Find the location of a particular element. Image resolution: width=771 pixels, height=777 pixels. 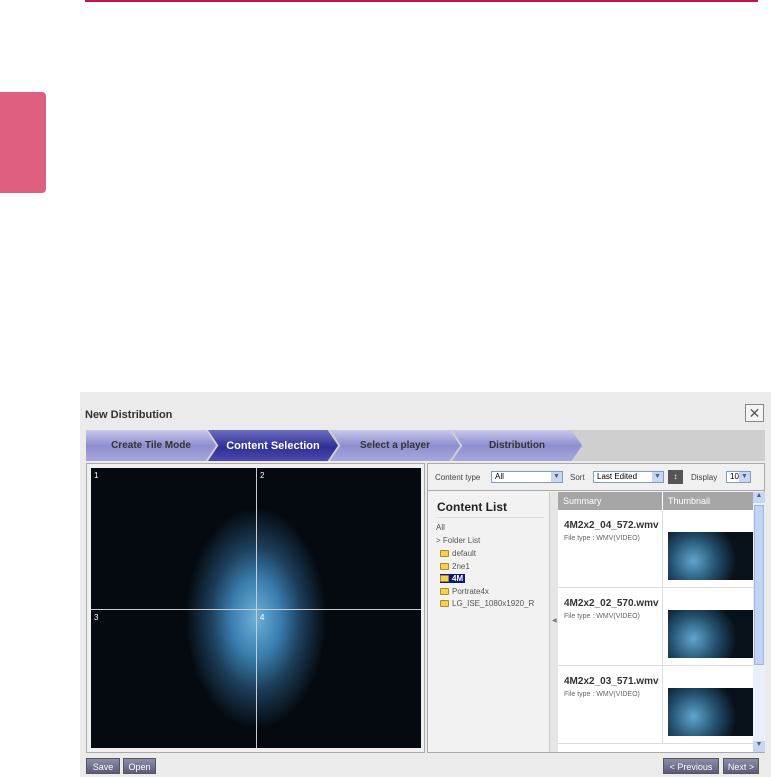

close-icon: ✕ is located at coordinates (754, 413).